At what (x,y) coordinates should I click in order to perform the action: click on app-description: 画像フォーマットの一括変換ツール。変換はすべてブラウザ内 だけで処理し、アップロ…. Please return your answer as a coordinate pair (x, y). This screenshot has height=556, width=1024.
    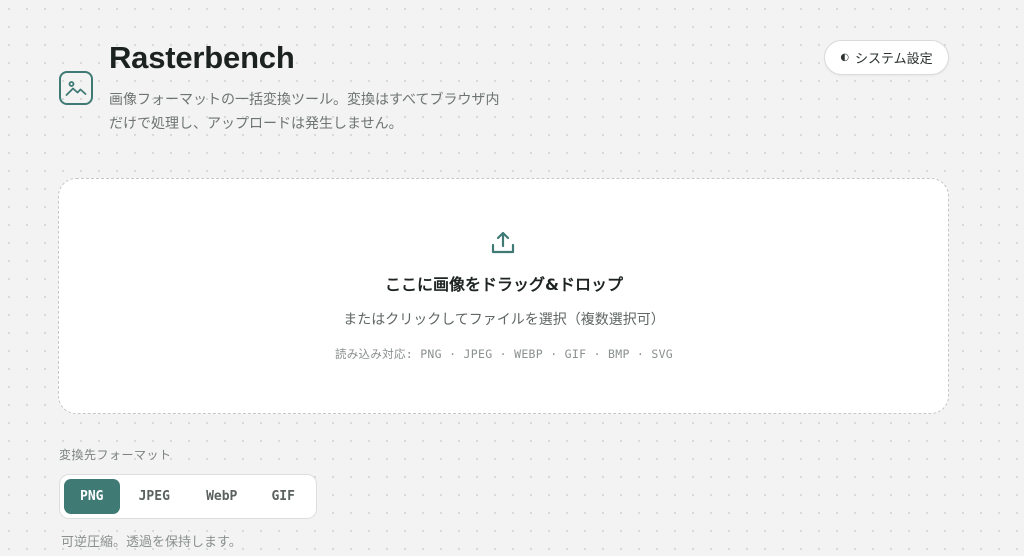
    Looking at the image, I should click on (344, 112).